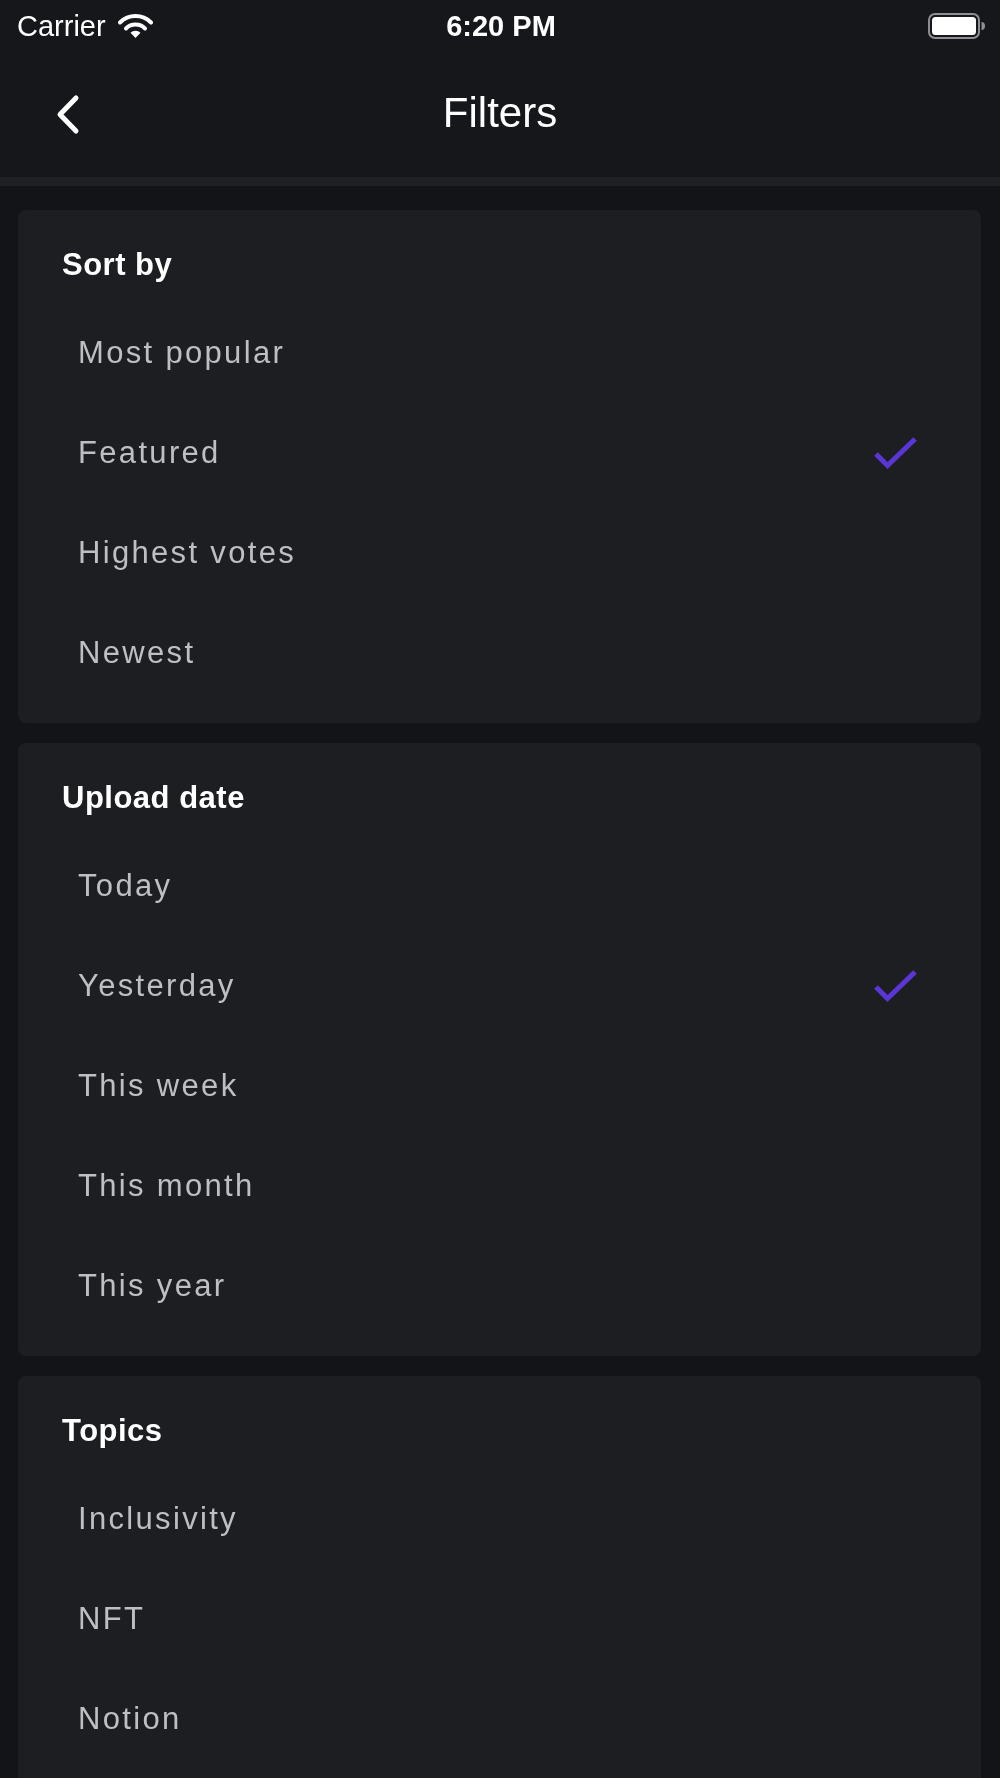 The image size is (1000, 1778). I want to click on filter-option: Yesterday, so click(497, 986).